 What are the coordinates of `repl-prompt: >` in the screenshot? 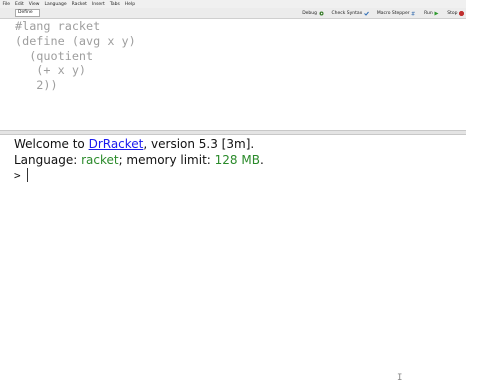 It's located at (17, 175).